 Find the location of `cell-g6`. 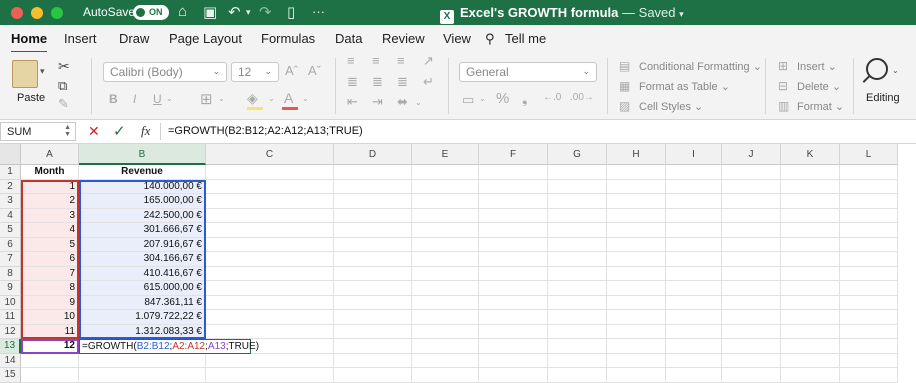

cell-g6 is located at coordinates (577, 244).